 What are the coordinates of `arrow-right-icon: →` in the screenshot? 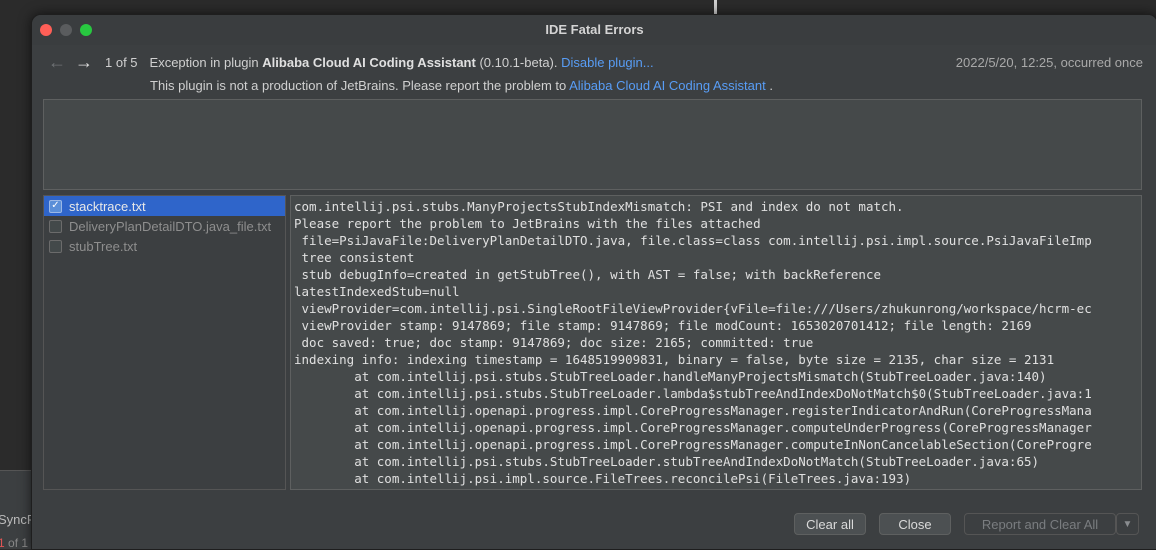 It's located at (84, 62).